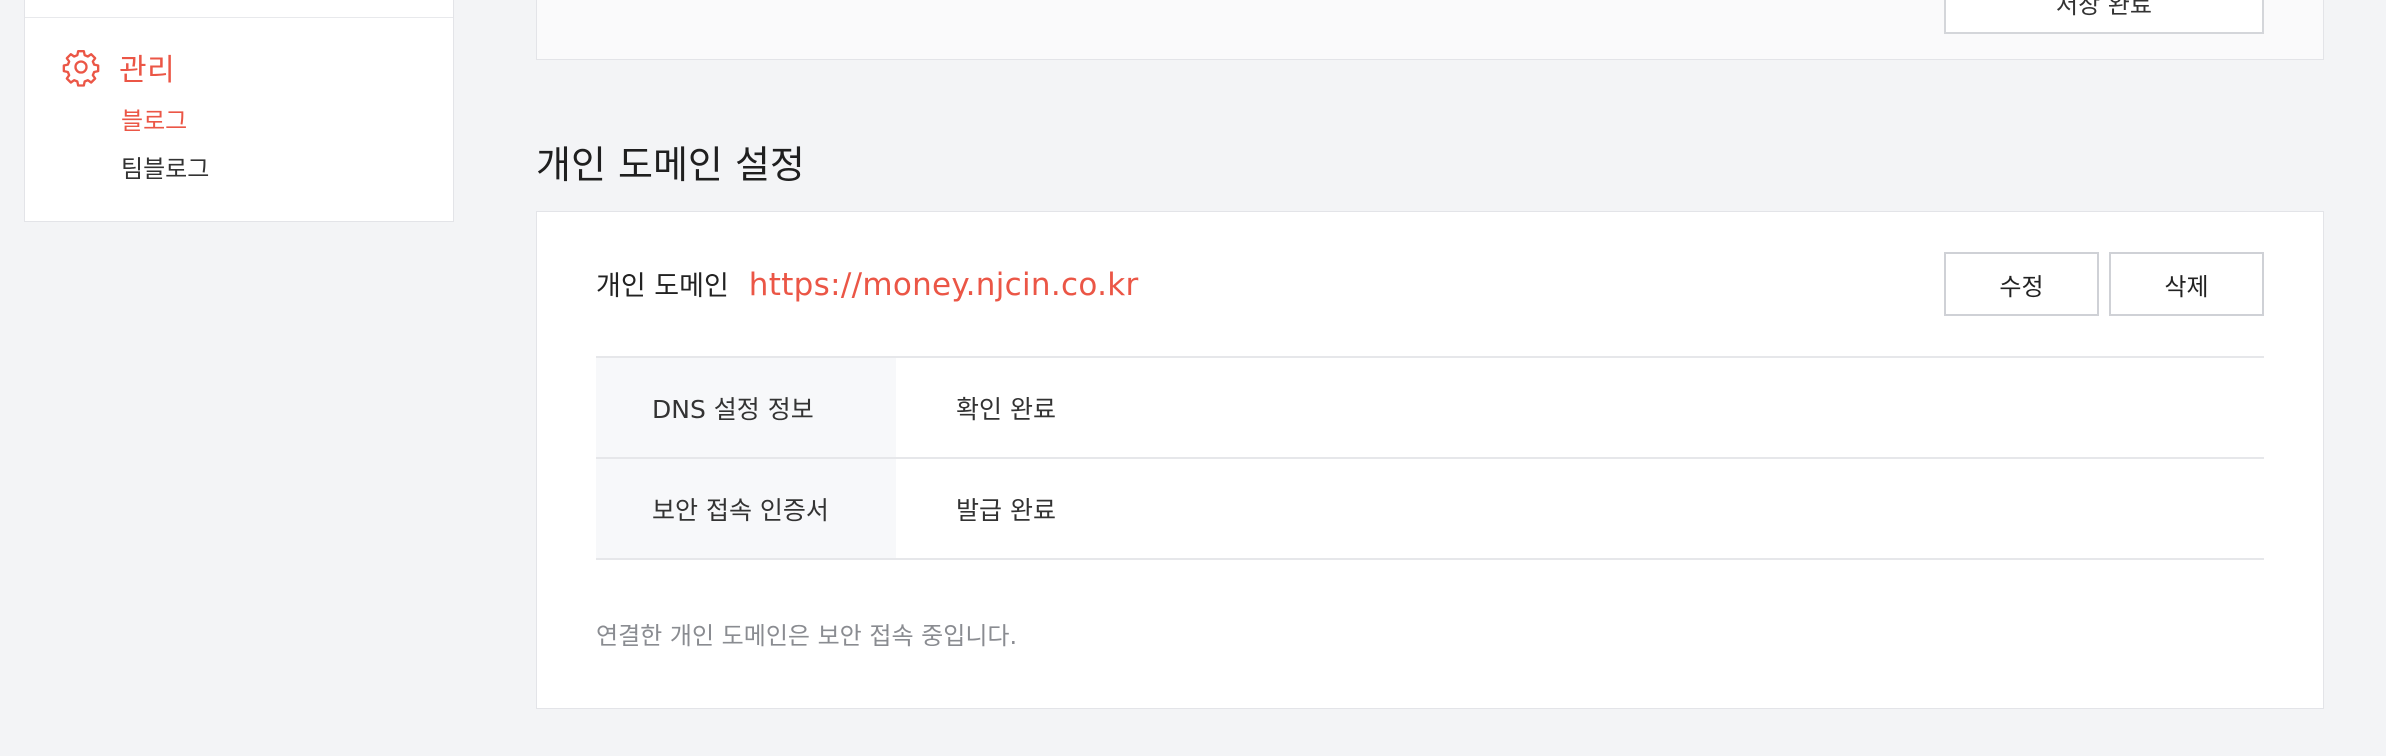 The width and height of the screenshot is (2386, 756). What do you see at coordinates (2021, 284) in the screenshot?
I see `edit-button: 수정` at bounding box center [2021, 284].